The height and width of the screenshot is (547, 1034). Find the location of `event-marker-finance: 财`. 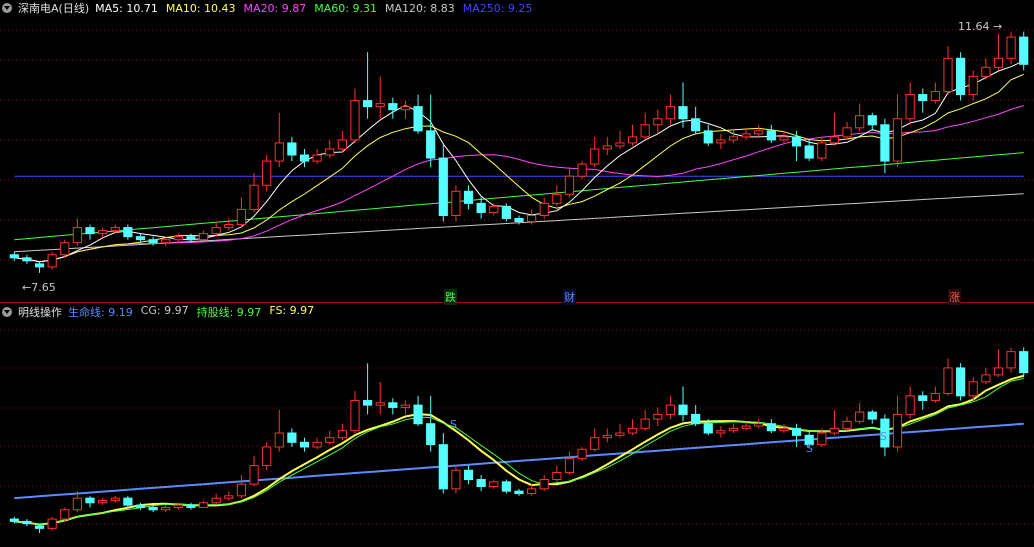

event-marker-finance: 财 is located at coordinates (569, 297).